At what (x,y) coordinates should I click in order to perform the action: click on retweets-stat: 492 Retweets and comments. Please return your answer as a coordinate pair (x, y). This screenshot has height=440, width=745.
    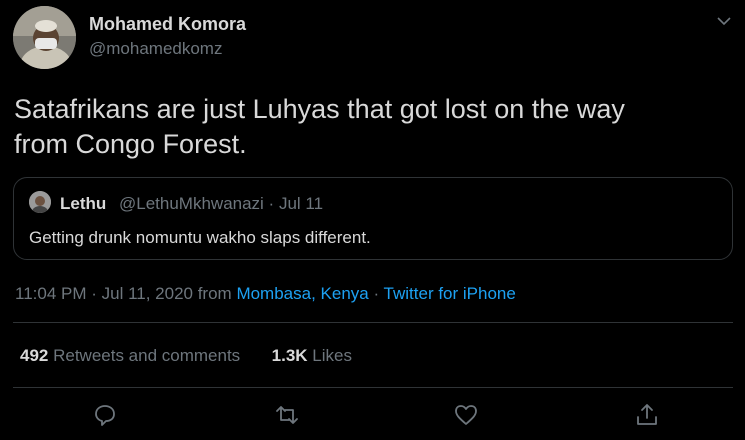
    Looking at the image, I should click on (130, 355).